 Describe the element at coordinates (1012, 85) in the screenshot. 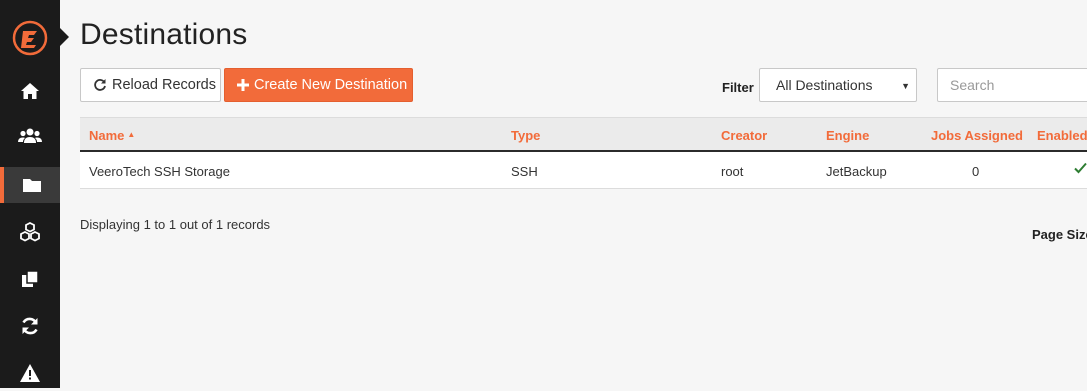

I see `search-input` at that location.